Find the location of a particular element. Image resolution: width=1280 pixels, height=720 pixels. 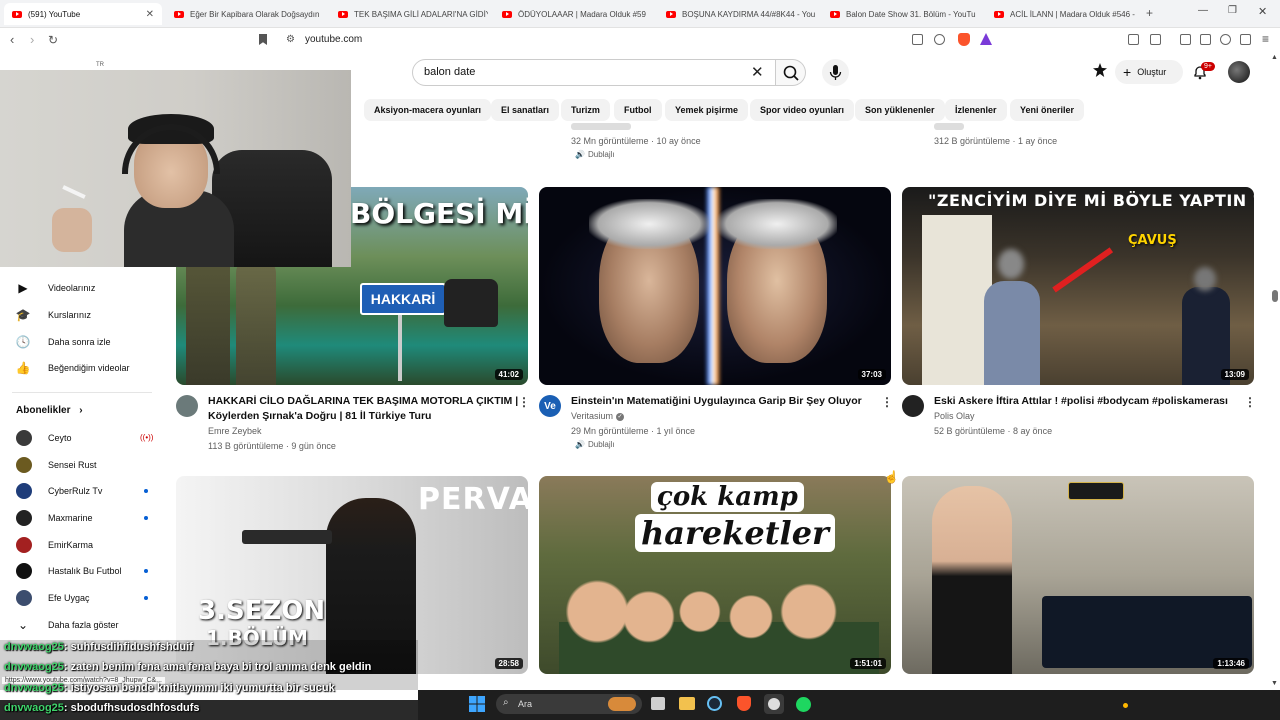

browser-tab: ACİL İLANN | Madara Olduk #546 - is located at coordinates (1061, 14).